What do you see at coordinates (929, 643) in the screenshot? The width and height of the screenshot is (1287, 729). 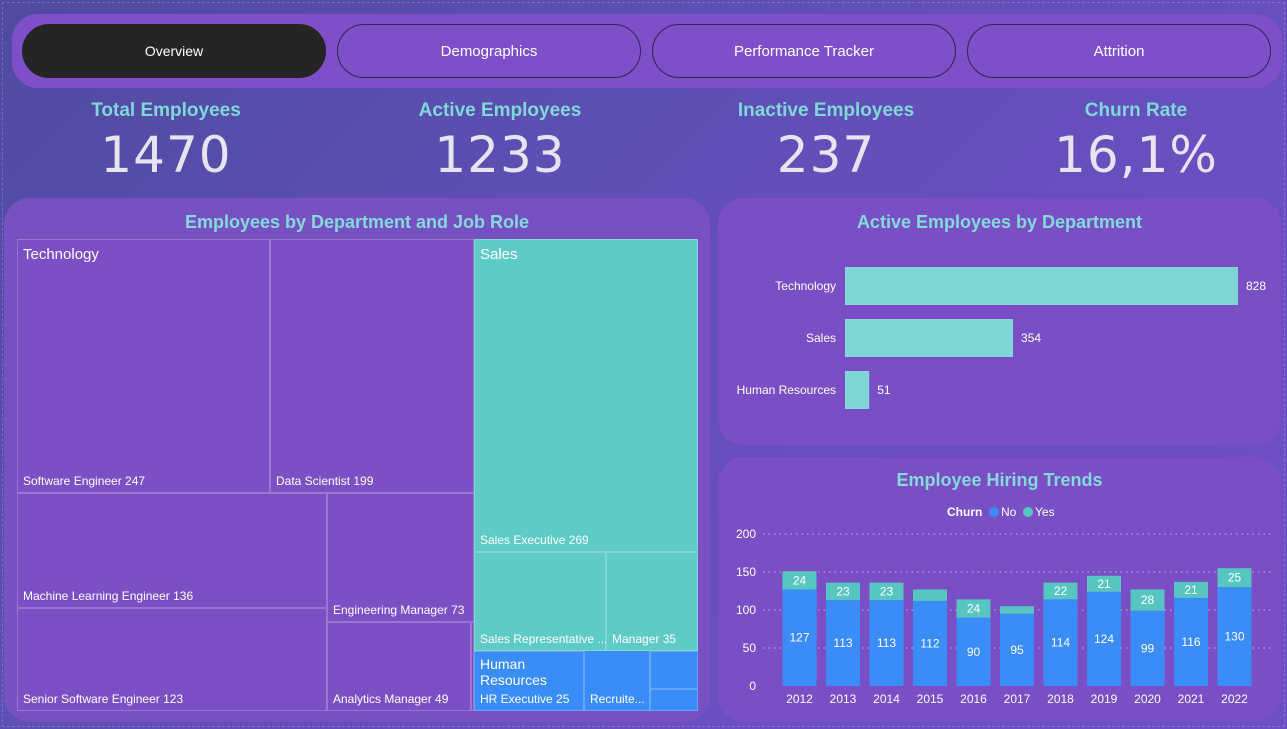 I see `bar-label-no: 112` at bounding box center [929, 643].